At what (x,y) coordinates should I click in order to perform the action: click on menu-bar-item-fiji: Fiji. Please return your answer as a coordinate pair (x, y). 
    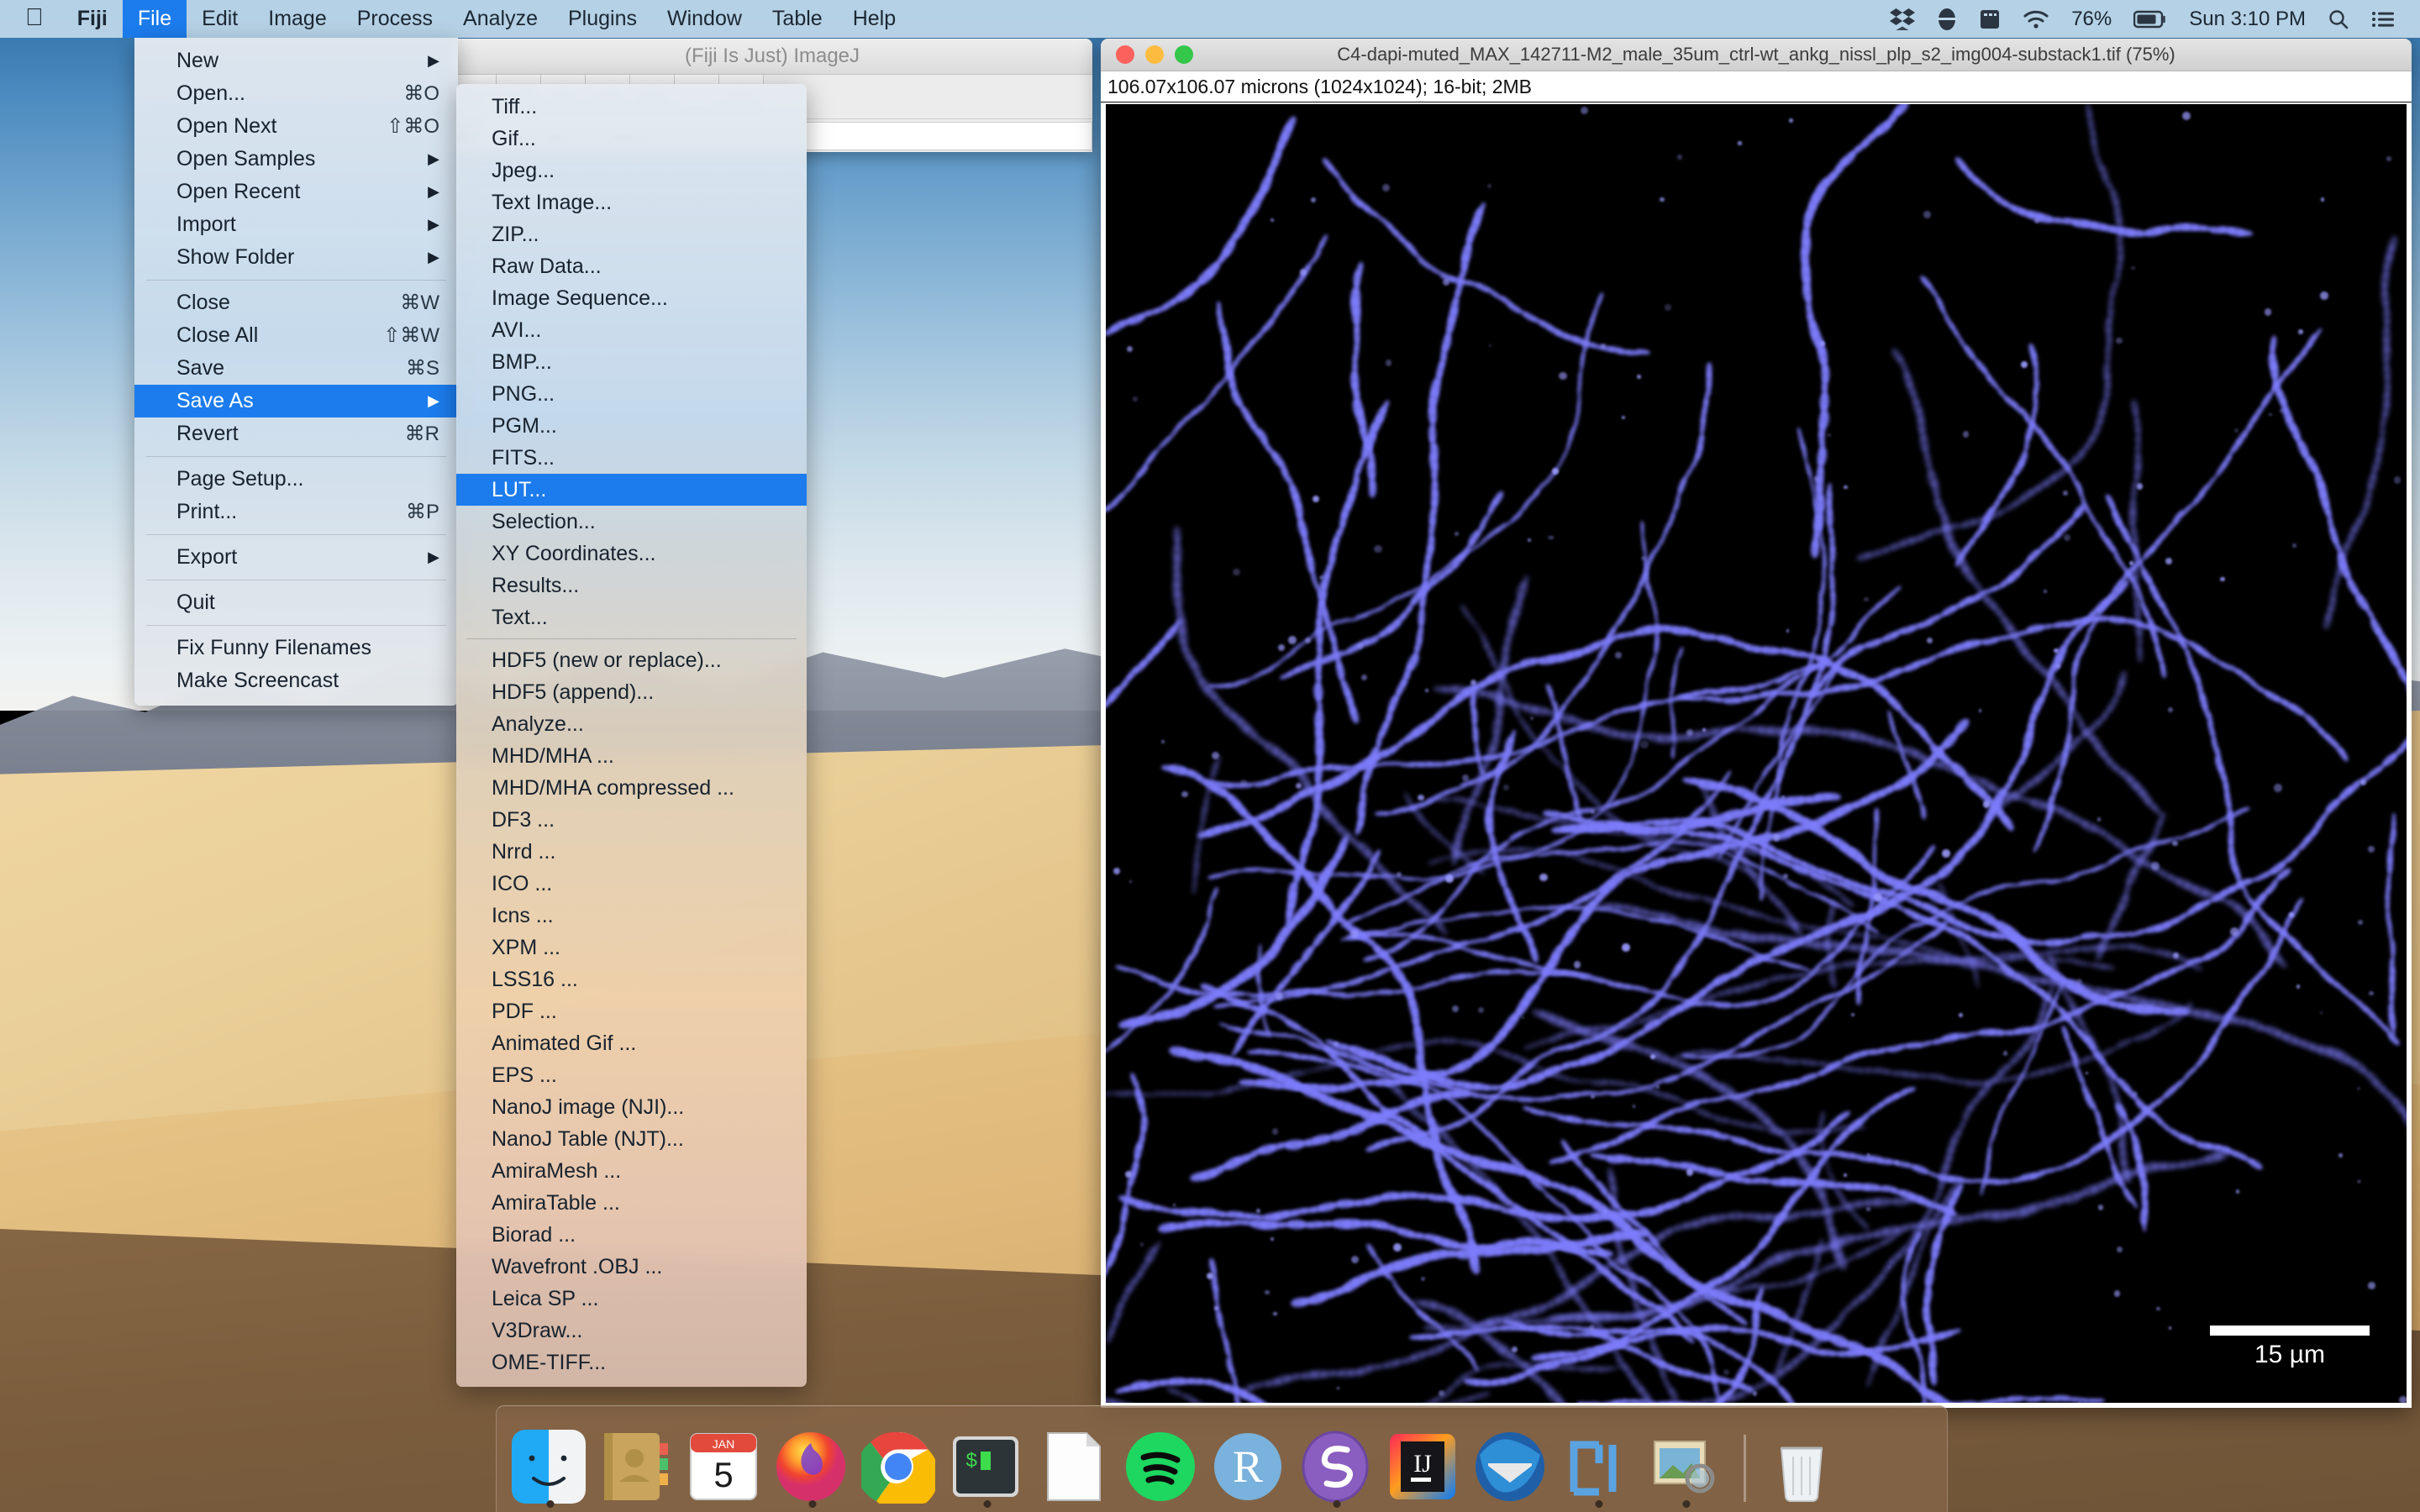
    Looking at the image, I should click on (92, 19).